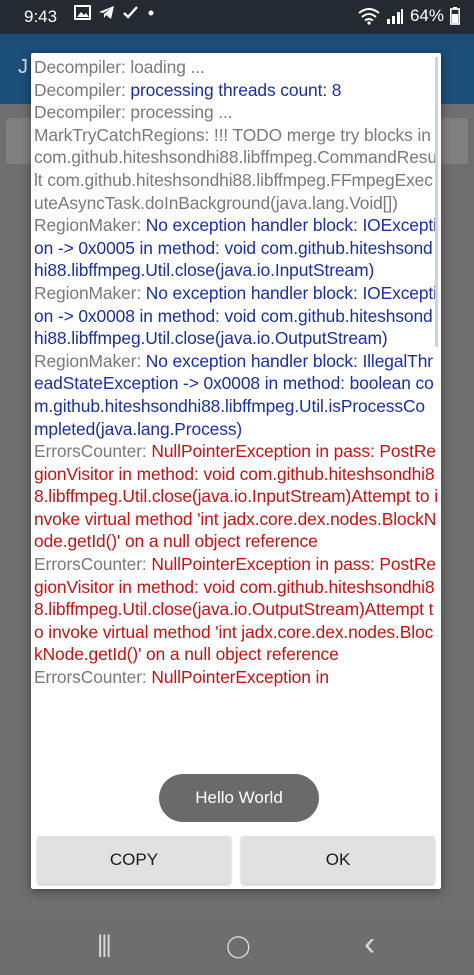 The height and width of the screenshot is (975, 474). I want to click on log-entry: ErrorsCounter: NullPointerException in, so click(181, 677).